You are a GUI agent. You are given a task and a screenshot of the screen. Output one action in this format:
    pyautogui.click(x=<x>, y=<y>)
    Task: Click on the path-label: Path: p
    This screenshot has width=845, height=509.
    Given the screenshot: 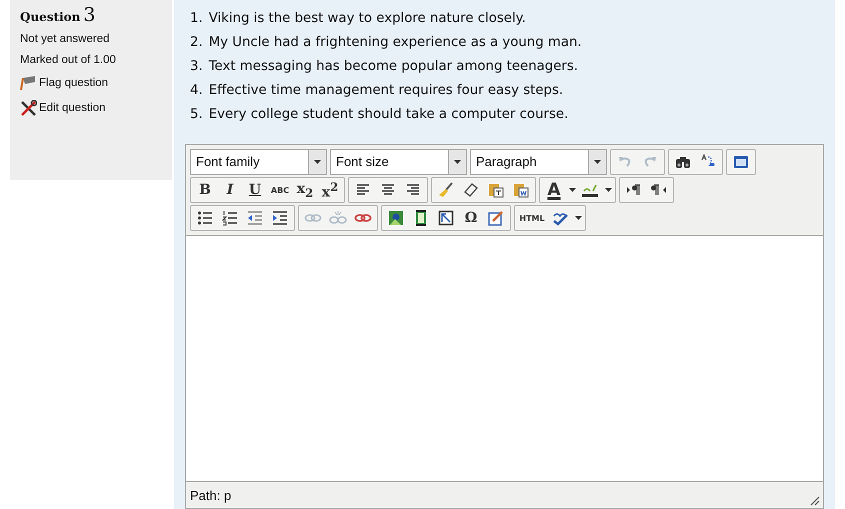 What is the action you would take?
    pyautogui.click(x=211, y=495)
    